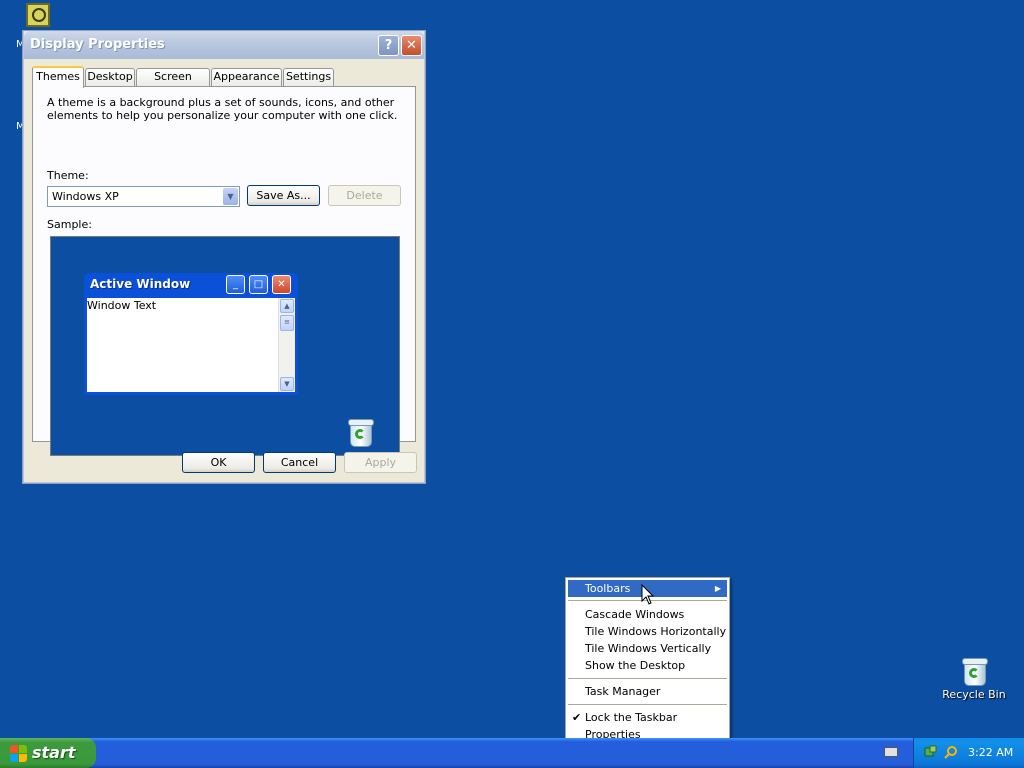  What do you see at coordinates (891, 752) in the screenshot?
I see `keyboard-icon` at bounding box center [891, 752].